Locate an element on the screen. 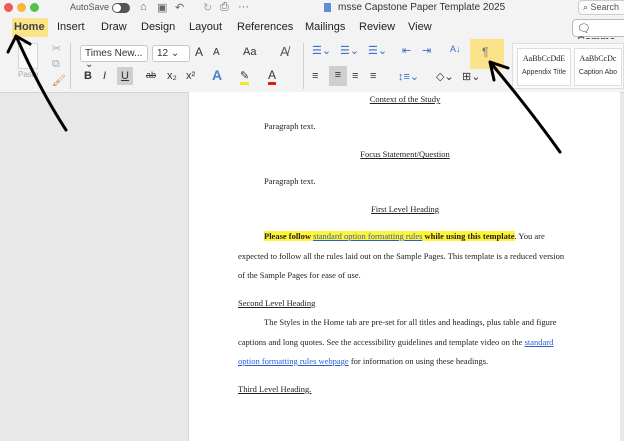 The height and width of the screenshot is (441, 624). decrease-indent-icon: ⇤ is located at coordinates (406, 50).